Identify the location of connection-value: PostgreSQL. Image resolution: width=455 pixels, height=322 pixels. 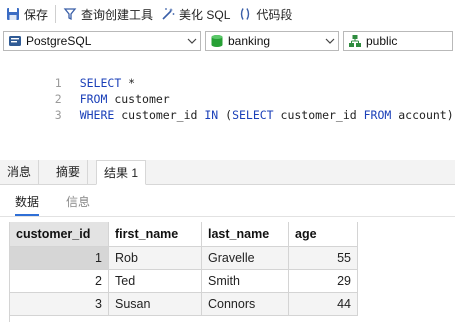
(59, 41).